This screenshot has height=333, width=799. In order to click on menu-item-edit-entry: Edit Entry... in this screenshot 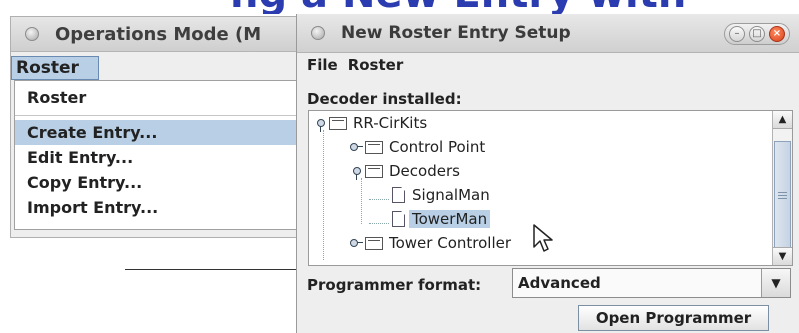, I will do `click(160, 157)`.